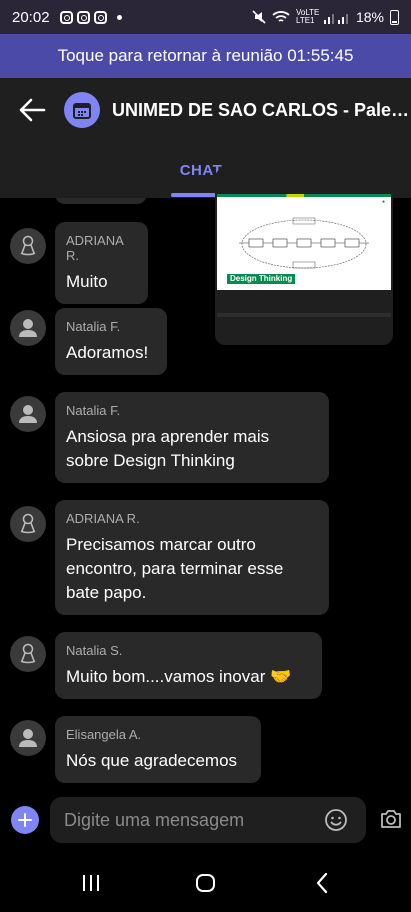 Image resolution: width=411 pixels, height=912 pixels. I want to click on network-label: VoLTE LTE1, so click(307, 16).